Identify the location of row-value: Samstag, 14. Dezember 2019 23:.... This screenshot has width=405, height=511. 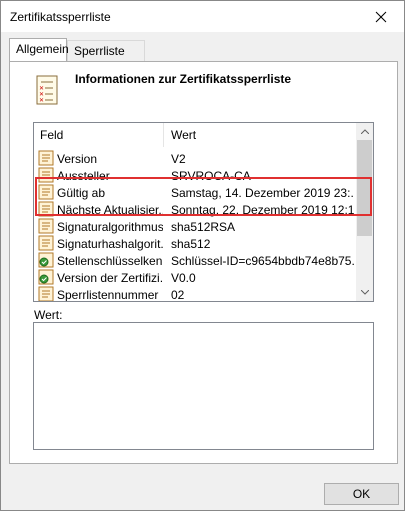
(262, 192).